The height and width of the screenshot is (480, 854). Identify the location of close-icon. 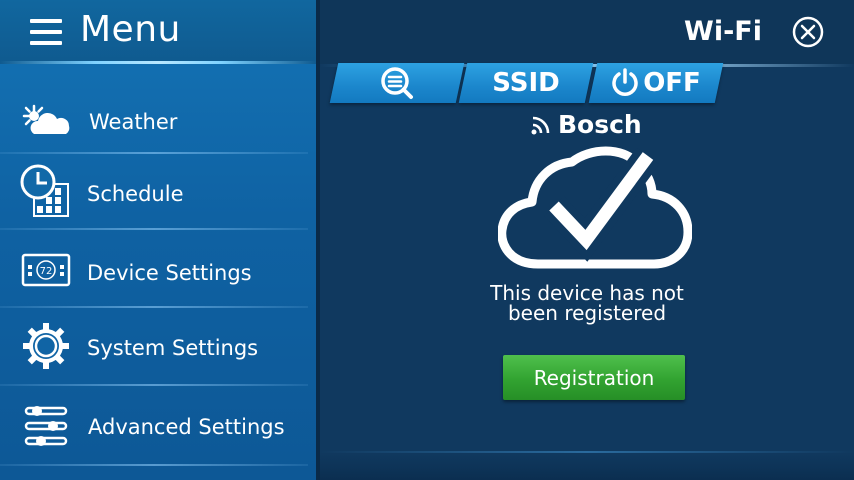
(808, 32).